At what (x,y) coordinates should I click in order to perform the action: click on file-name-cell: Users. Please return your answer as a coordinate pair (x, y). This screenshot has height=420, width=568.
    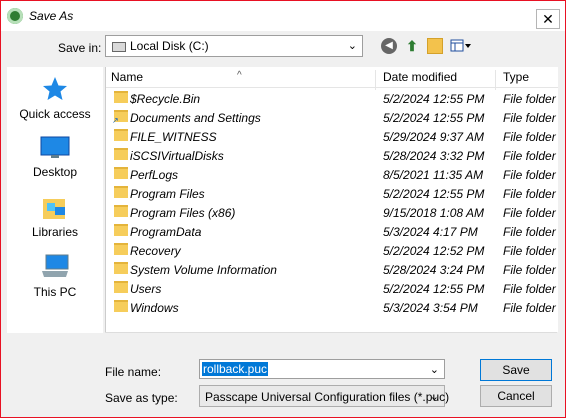
    Looking at the image, I should click on (146, 289).